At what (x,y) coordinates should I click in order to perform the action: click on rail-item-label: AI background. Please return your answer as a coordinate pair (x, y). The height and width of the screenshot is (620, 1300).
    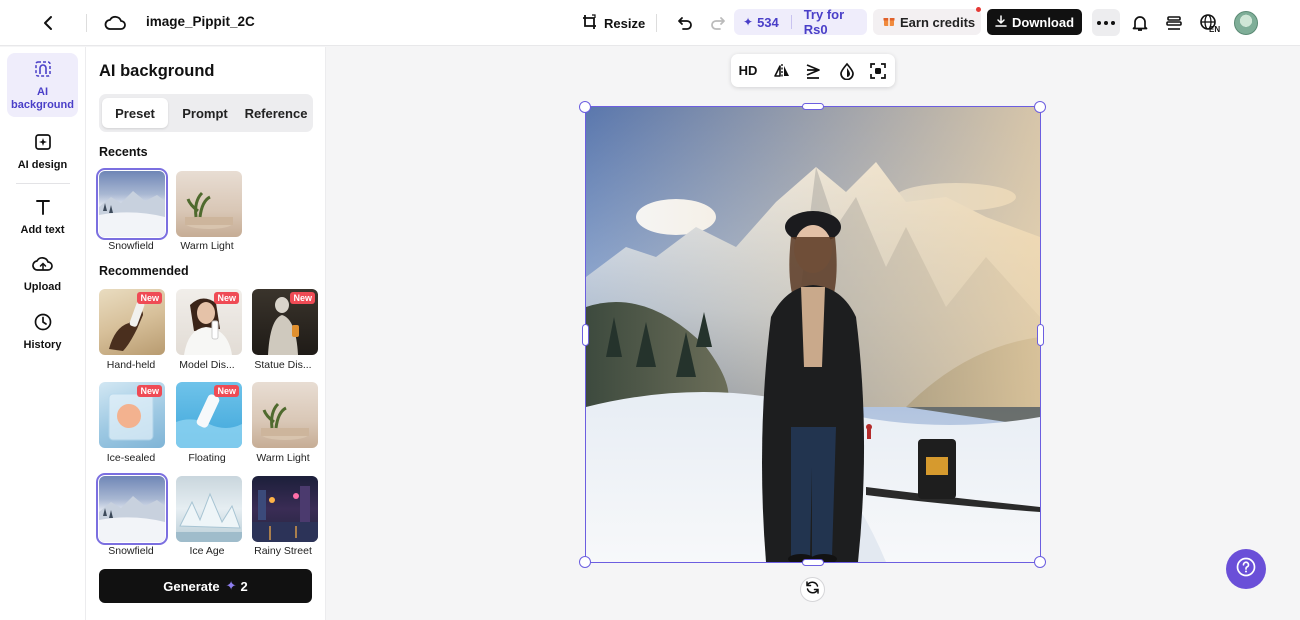
    Looking at the image, I should click on (42, 98).